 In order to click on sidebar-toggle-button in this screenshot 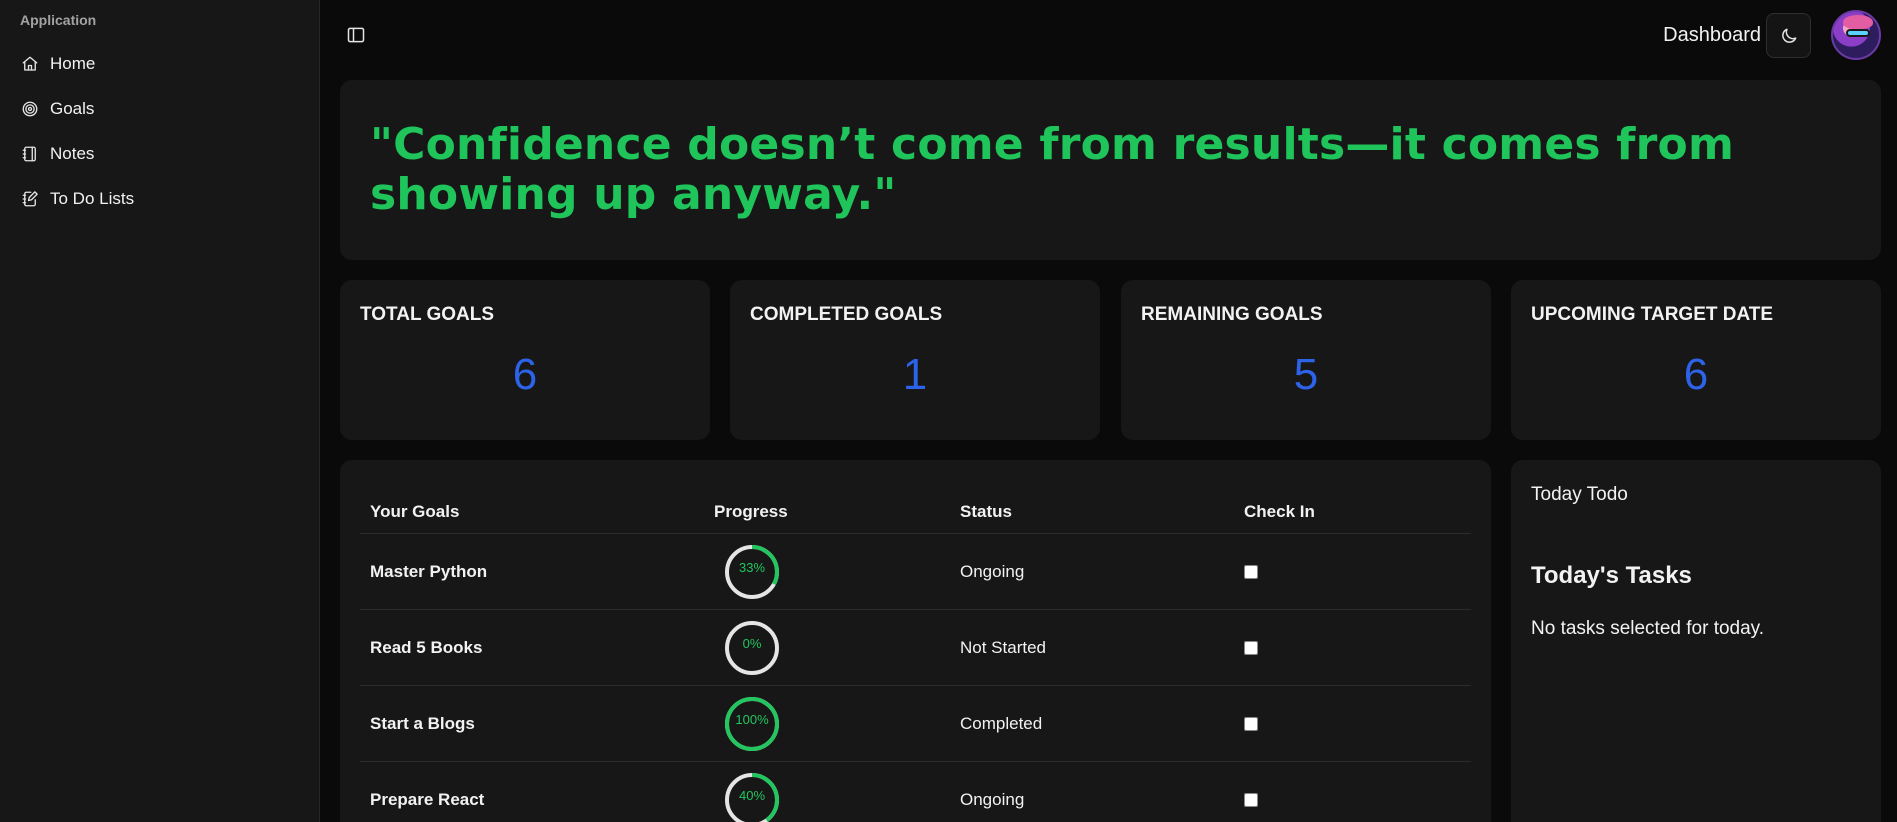, I will do `click(356, 35)`.